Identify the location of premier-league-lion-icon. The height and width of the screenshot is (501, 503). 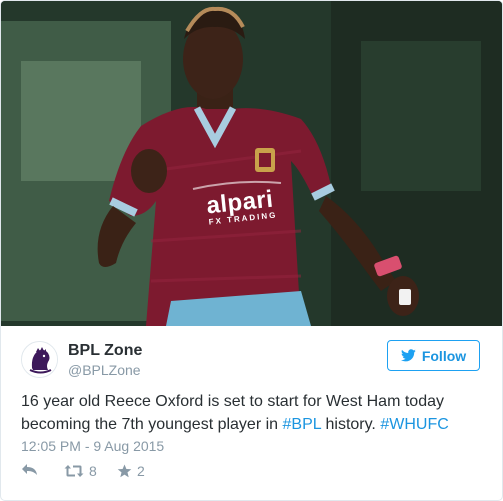
(39, 359).